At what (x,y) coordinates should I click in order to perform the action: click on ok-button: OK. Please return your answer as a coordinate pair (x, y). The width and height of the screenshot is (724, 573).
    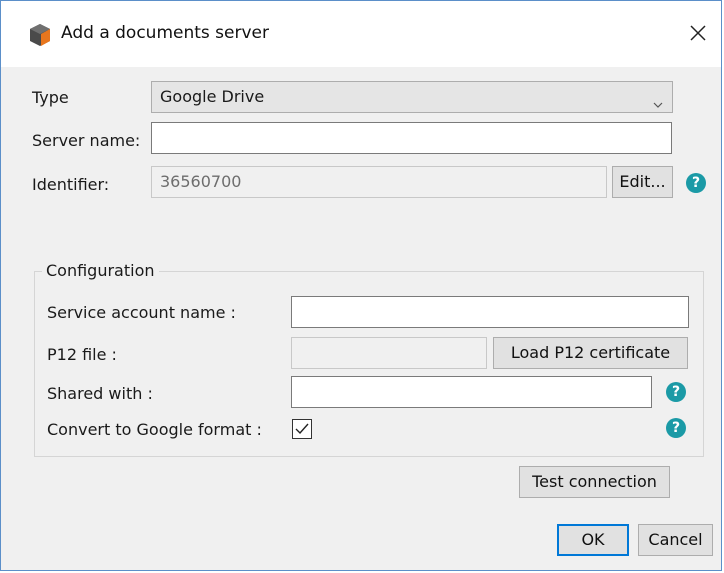
    Looking at the image, I should click on (593, 540).